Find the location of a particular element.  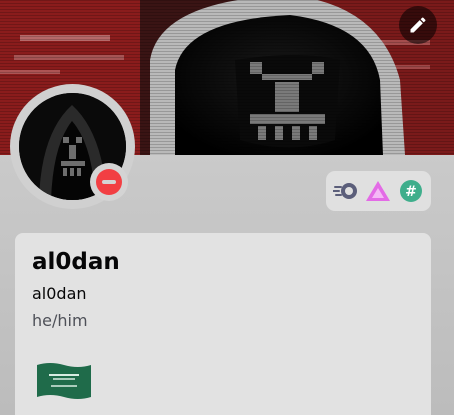

nitro-badge-icon is located at coordinates (346, 191).